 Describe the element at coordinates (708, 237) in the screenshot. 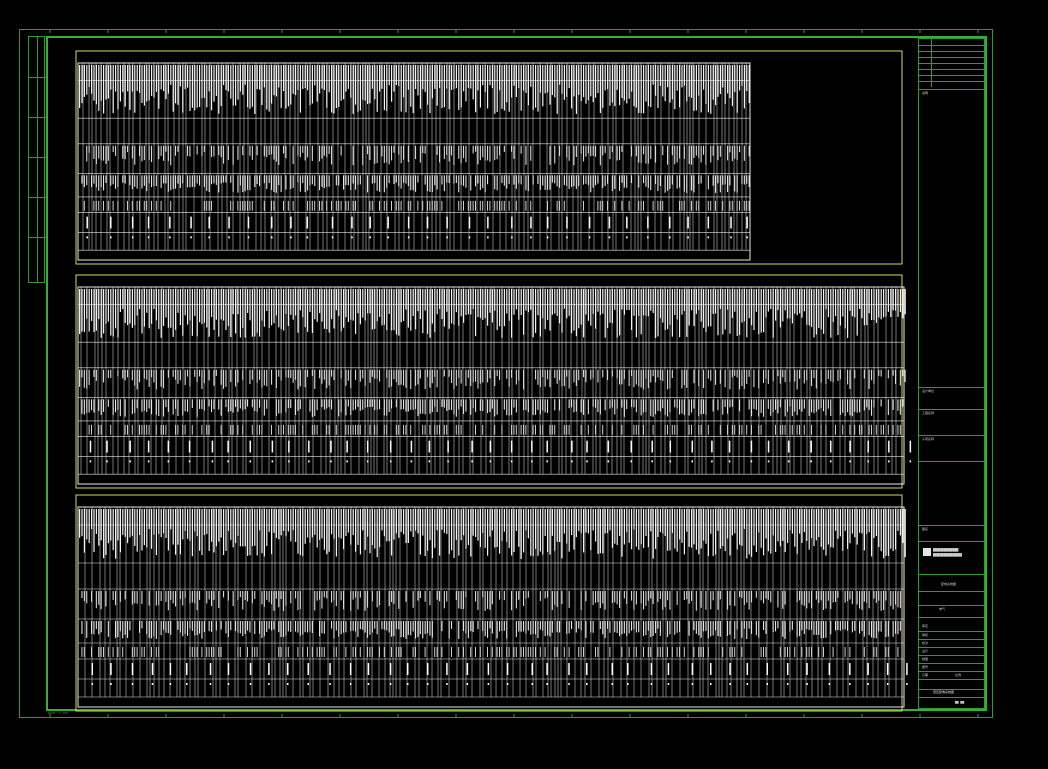

I see `schedule-panel-1-circuit-label` at that location.